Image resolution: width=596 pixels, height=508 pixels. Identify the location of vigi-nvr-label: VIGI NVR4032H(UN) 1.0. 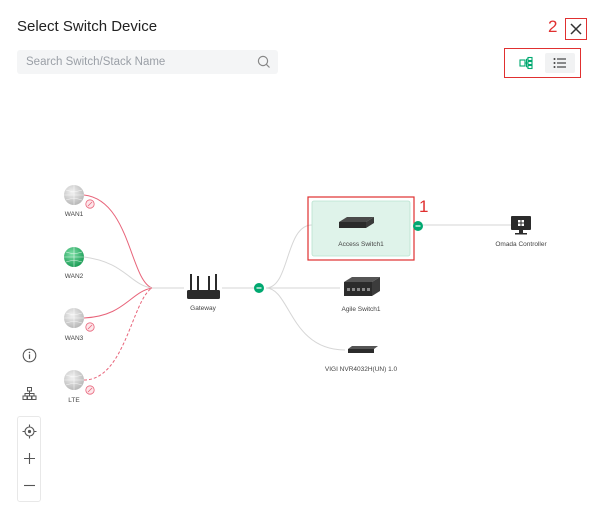
(361, 369).